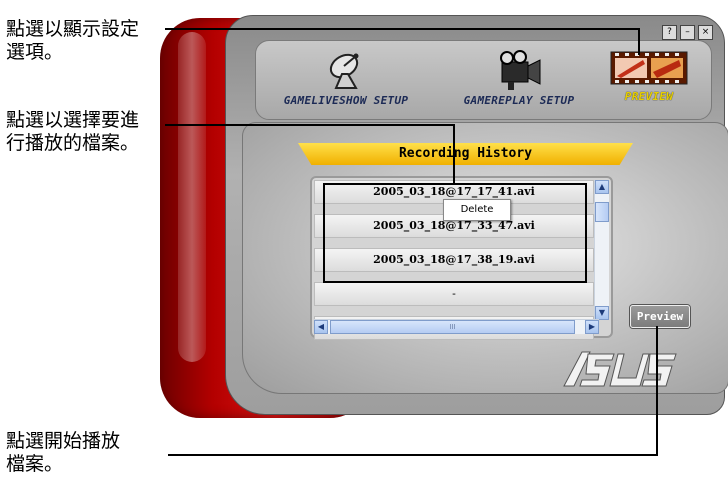 This screenshot has height=483, width=728. What do you see at coordinates (649, 96) in the screenshot?
I see `preview-tab-label: PREVIEW` at bounding box center [649, 96].